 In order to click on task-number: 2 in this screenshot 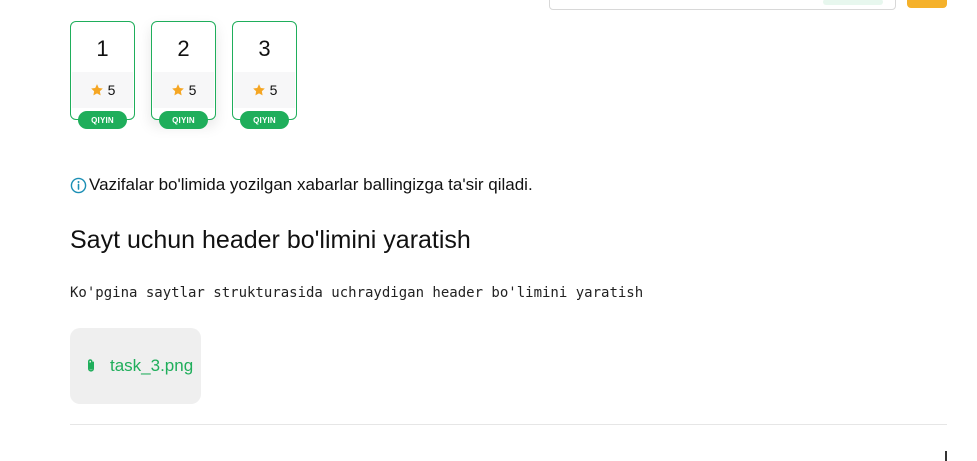, I will do `click(183, 48)`.